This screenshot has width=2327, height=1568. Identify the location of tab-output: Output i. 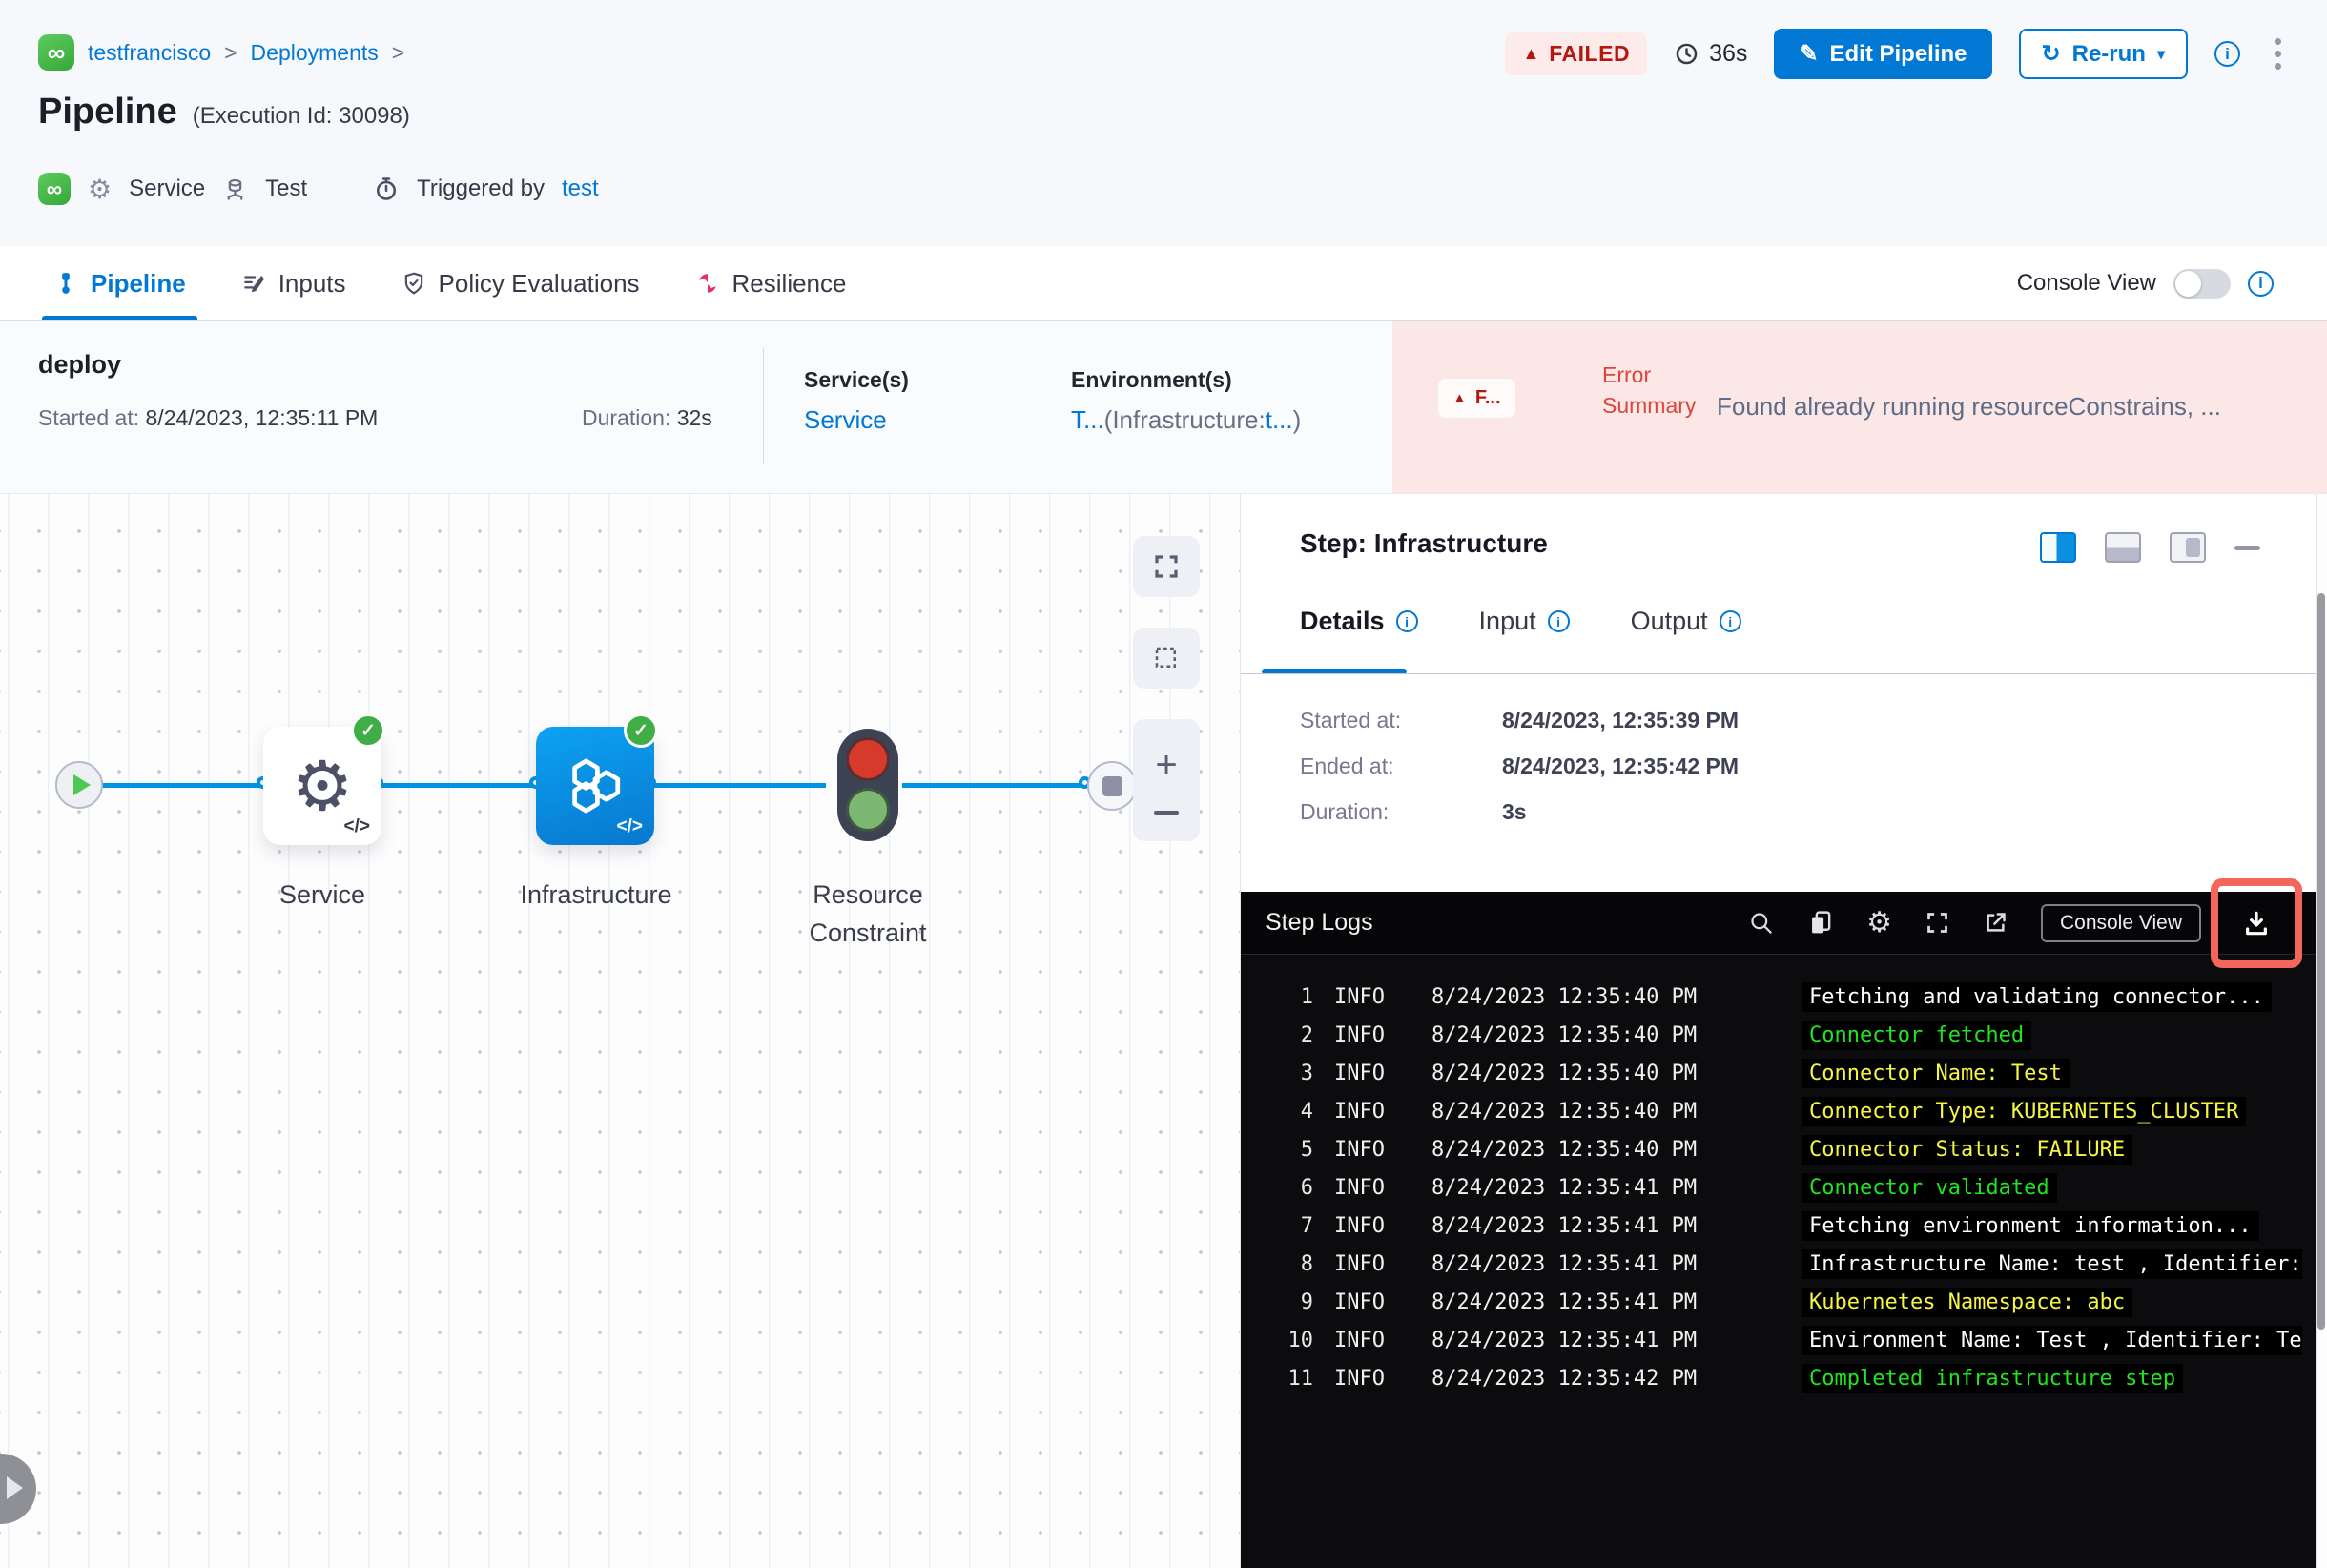
(1686, 622).